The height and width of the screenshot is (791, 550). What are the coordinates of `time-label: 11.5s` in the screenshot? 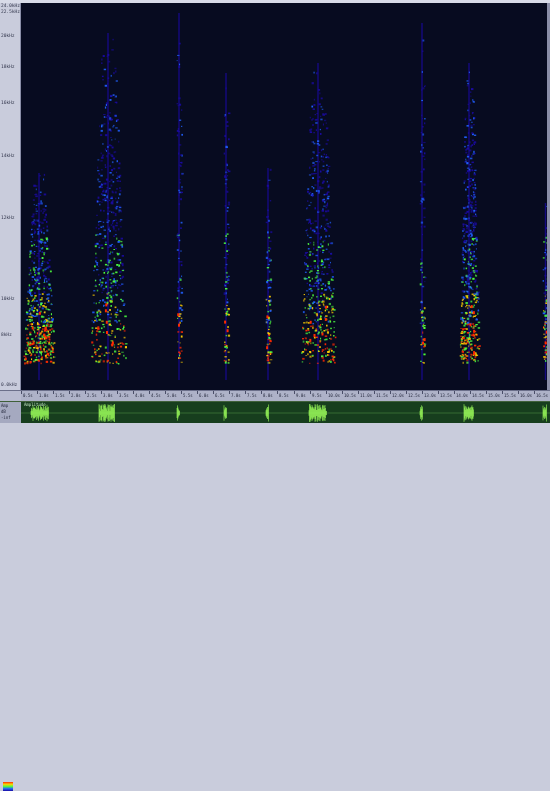 It's located at (382, 395).